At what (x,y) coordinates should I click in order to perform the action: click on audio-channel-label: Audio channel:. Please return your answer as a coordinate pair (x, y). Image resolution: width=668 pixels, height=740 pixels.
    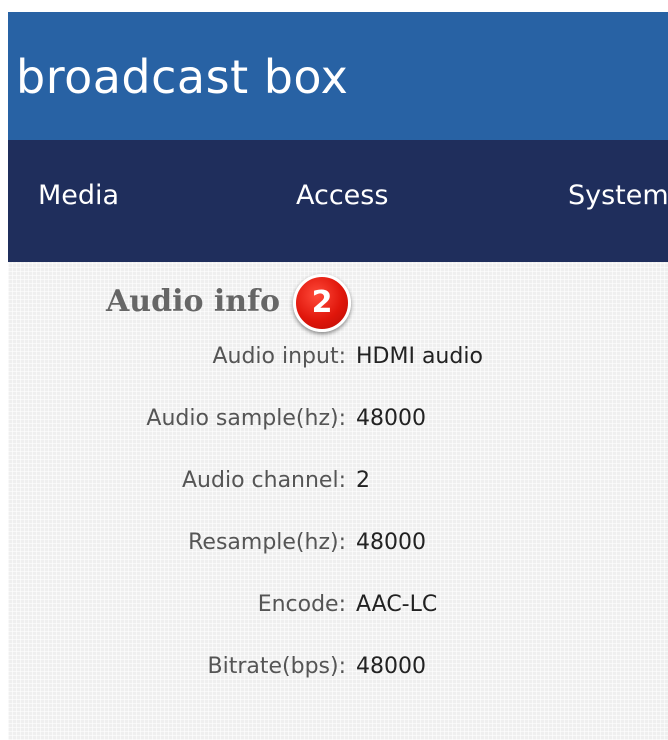
    Looking at the image, I should click on (264, 480).